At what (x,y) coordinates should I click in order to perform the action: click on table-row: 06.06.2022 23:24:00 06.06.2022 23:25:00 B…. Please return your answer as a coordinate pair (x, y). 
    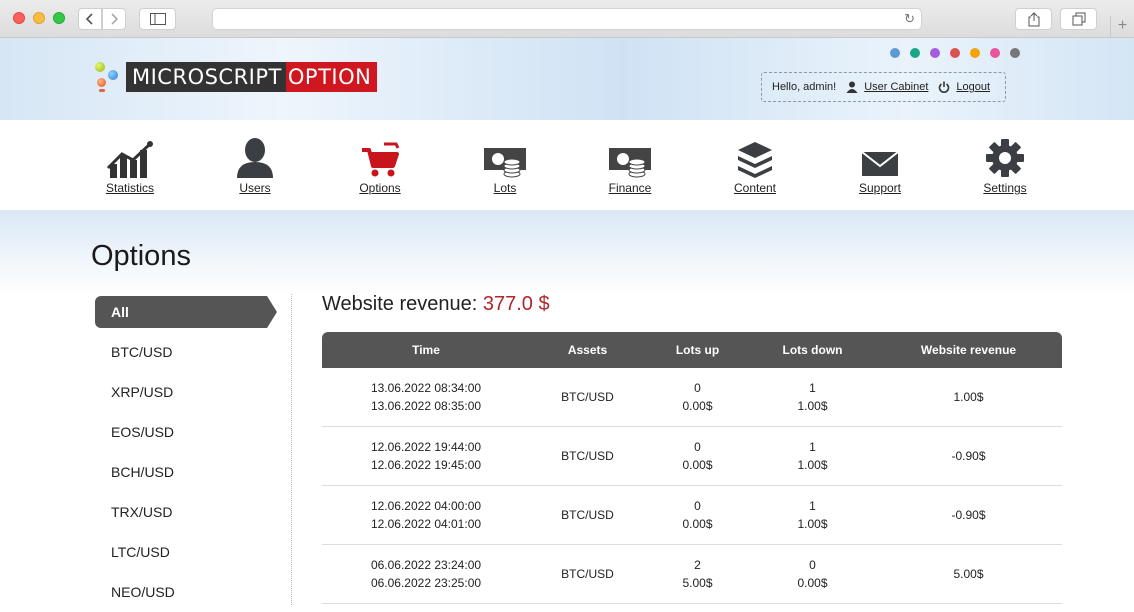
    Looking at the image, I should click on (692, 574).